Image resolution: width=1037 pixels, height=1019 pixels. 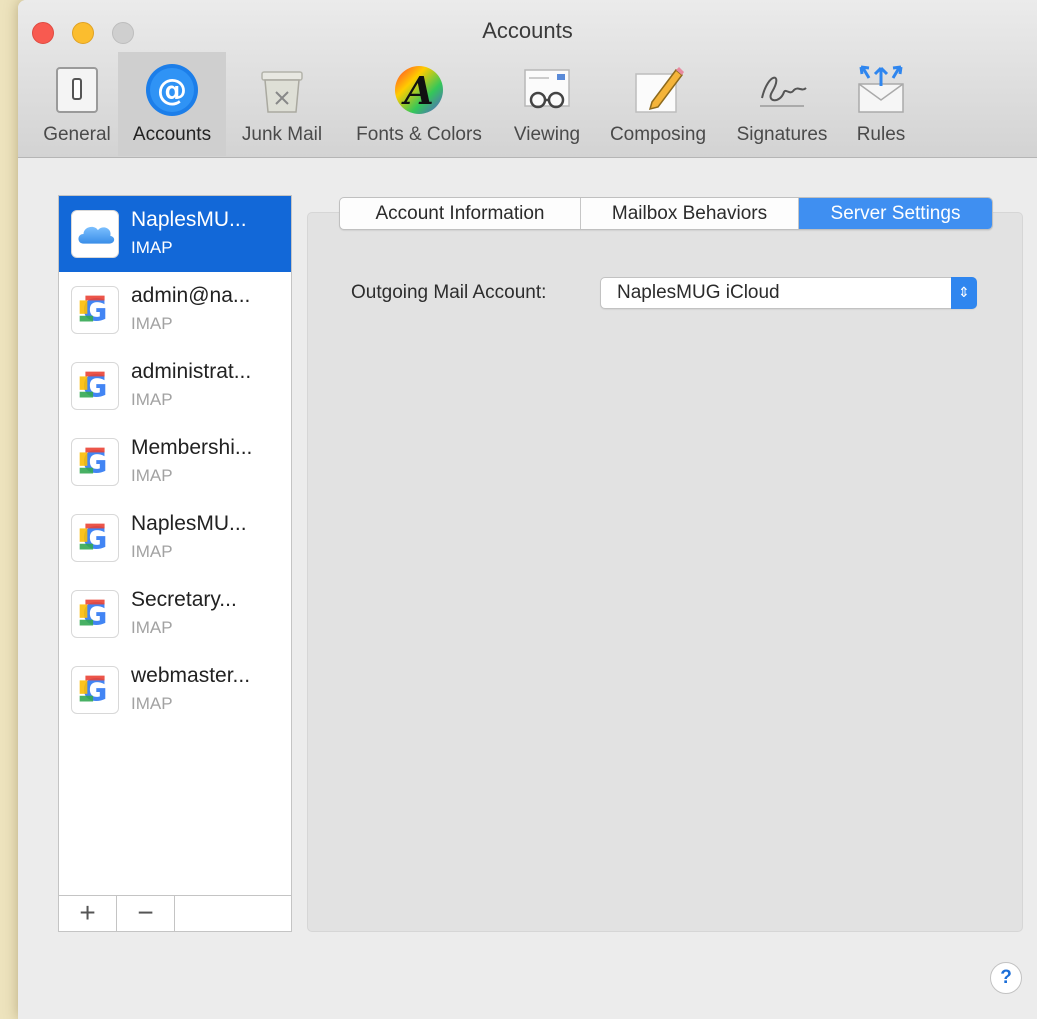 I want to click on add-account-button: +, so click(x=88, y=913).